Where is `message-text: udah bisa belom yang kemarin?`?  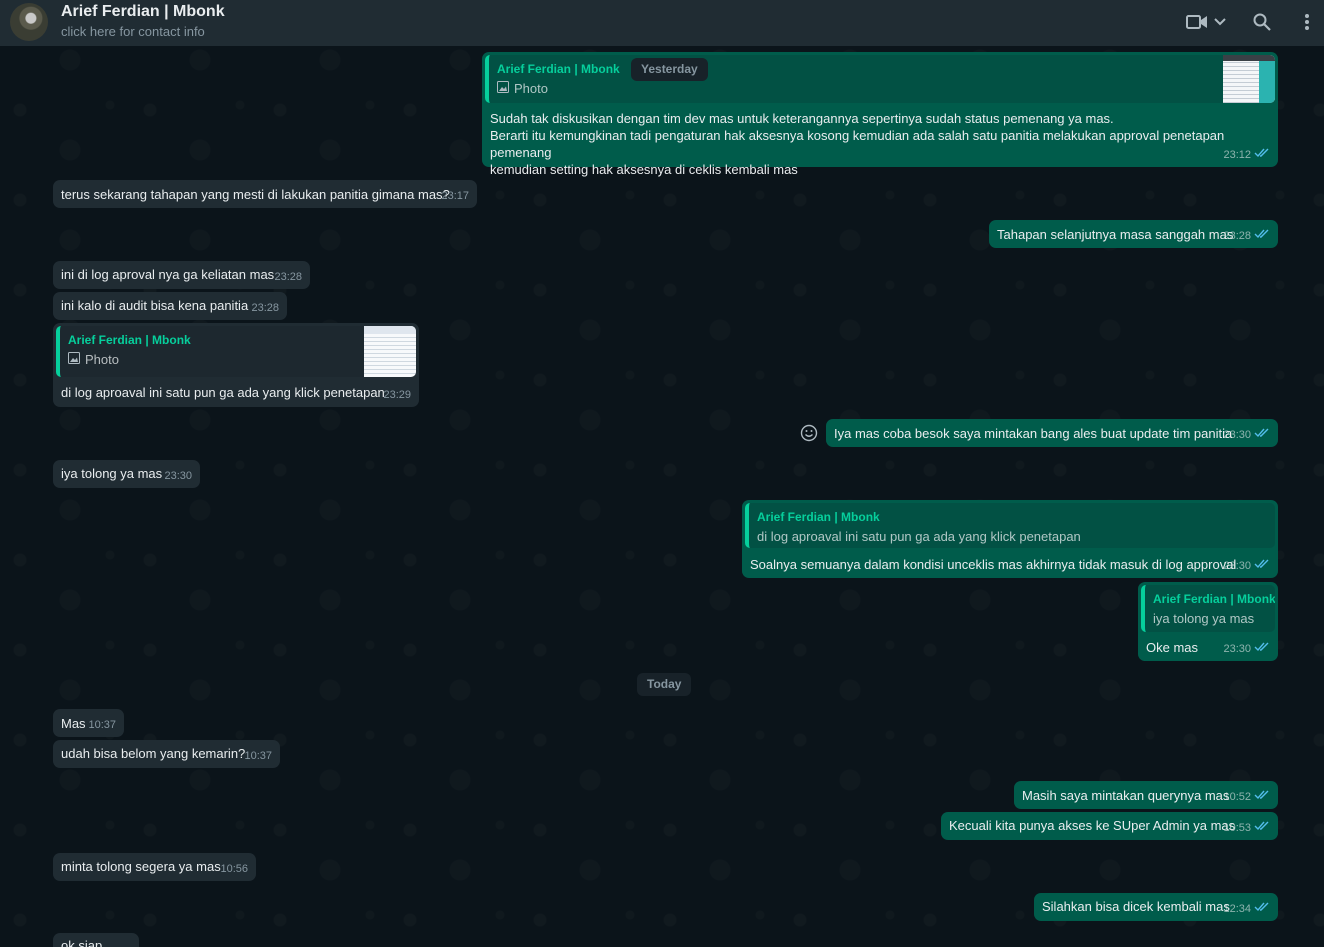 message-text: udah bisa belom yang kemarin? is located at coordinates (153, 753).